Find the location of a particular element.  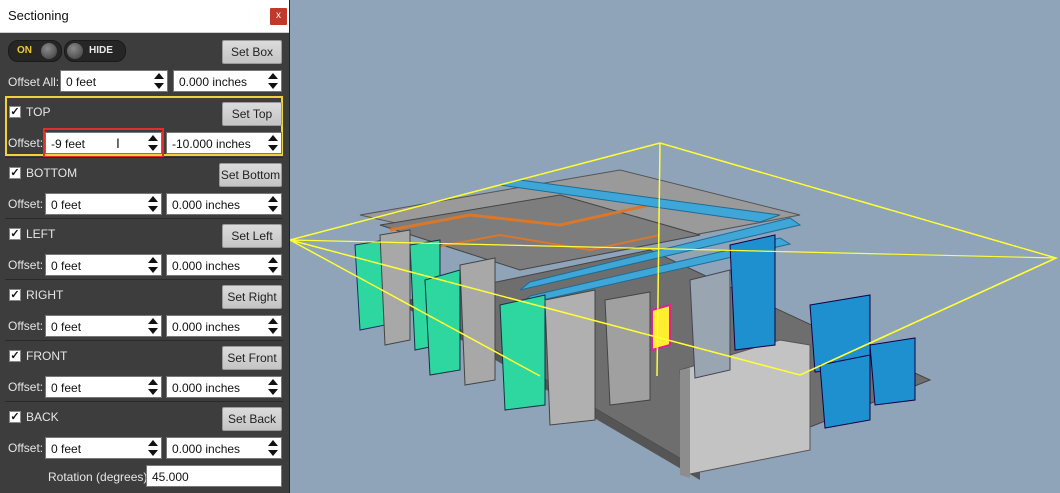

right-offset-feet-field: 0 feet is located at coordinates (103, 326).